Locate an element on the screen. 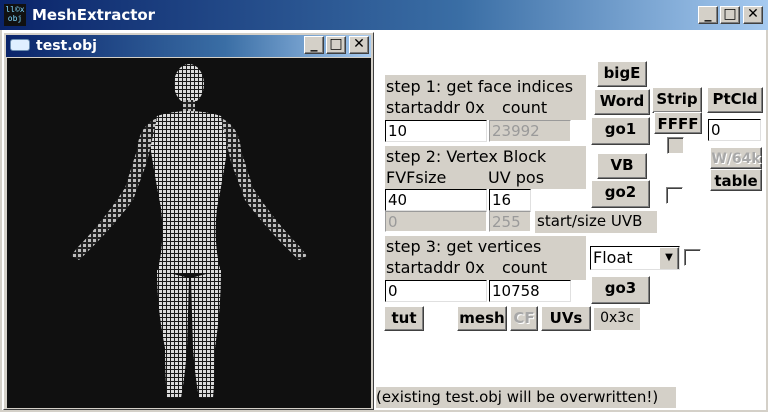 The width and height of the screenshot is (768, 412). w64k-button: W/64k is located at coordinates (736, 158).